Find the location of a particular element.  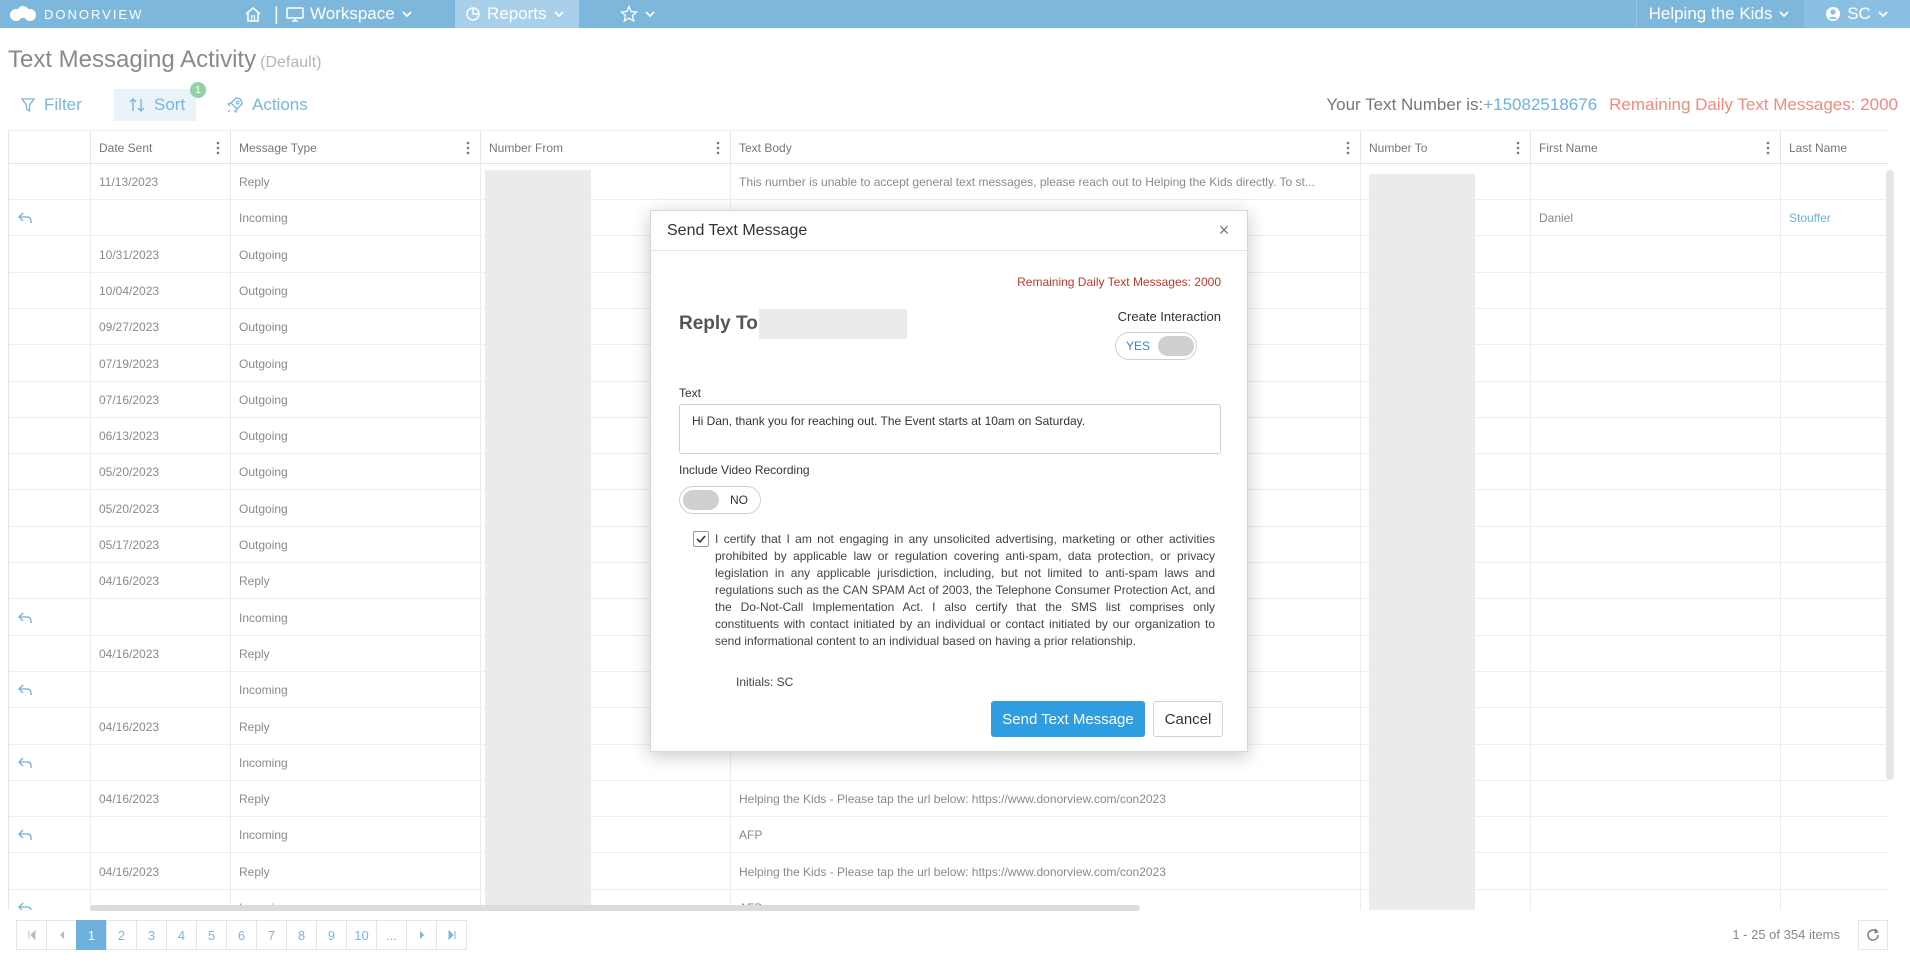

page-3: 3 is located at coordinates (151, 935).